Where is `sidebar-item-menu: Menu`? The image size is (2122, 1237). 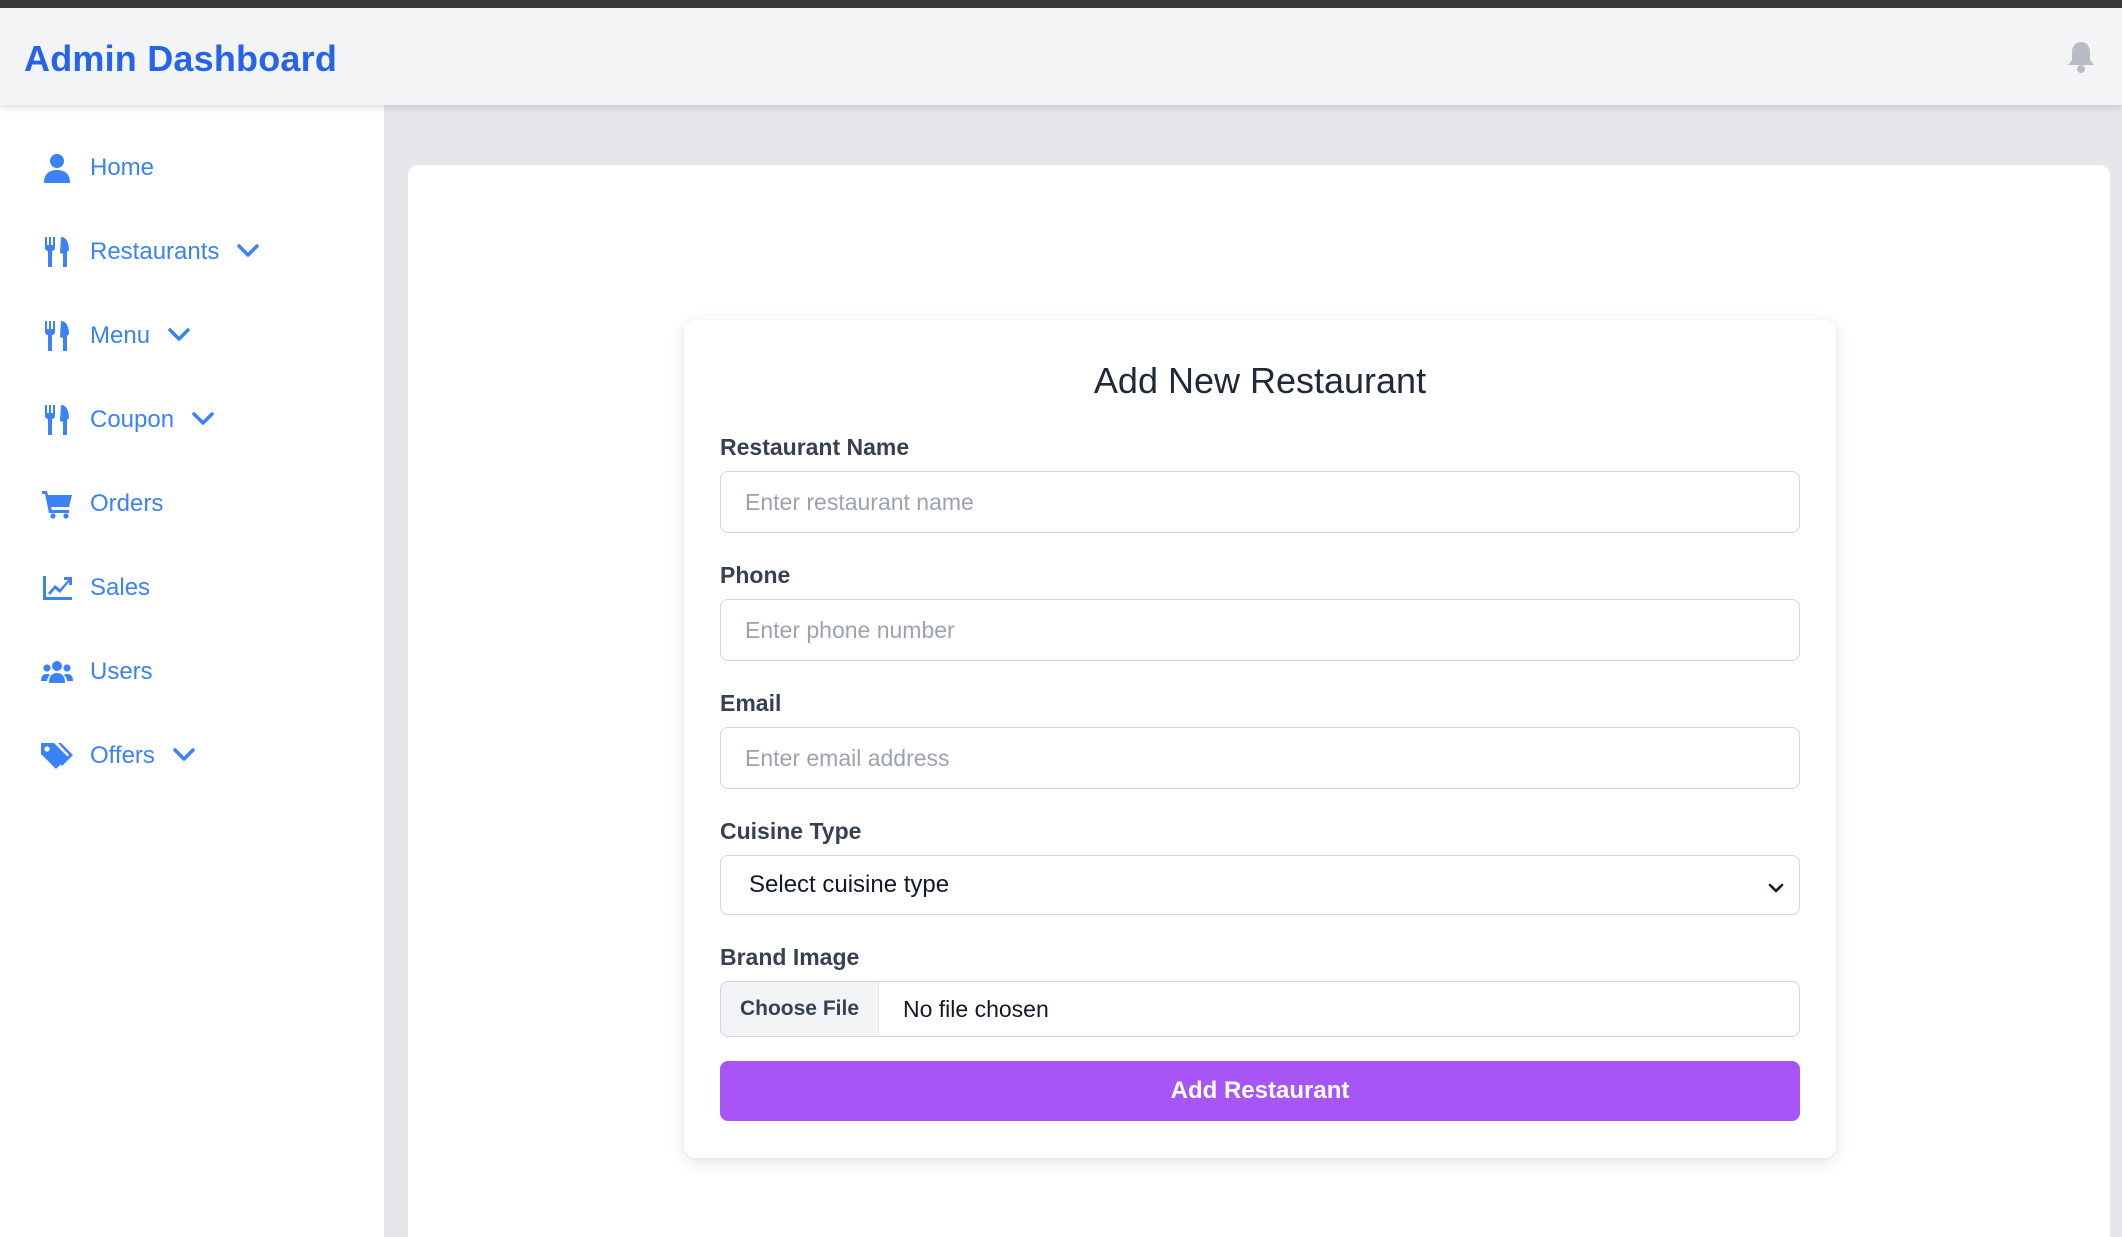
sidebar-item-menu: Menu is located at coordinates (116, 336).